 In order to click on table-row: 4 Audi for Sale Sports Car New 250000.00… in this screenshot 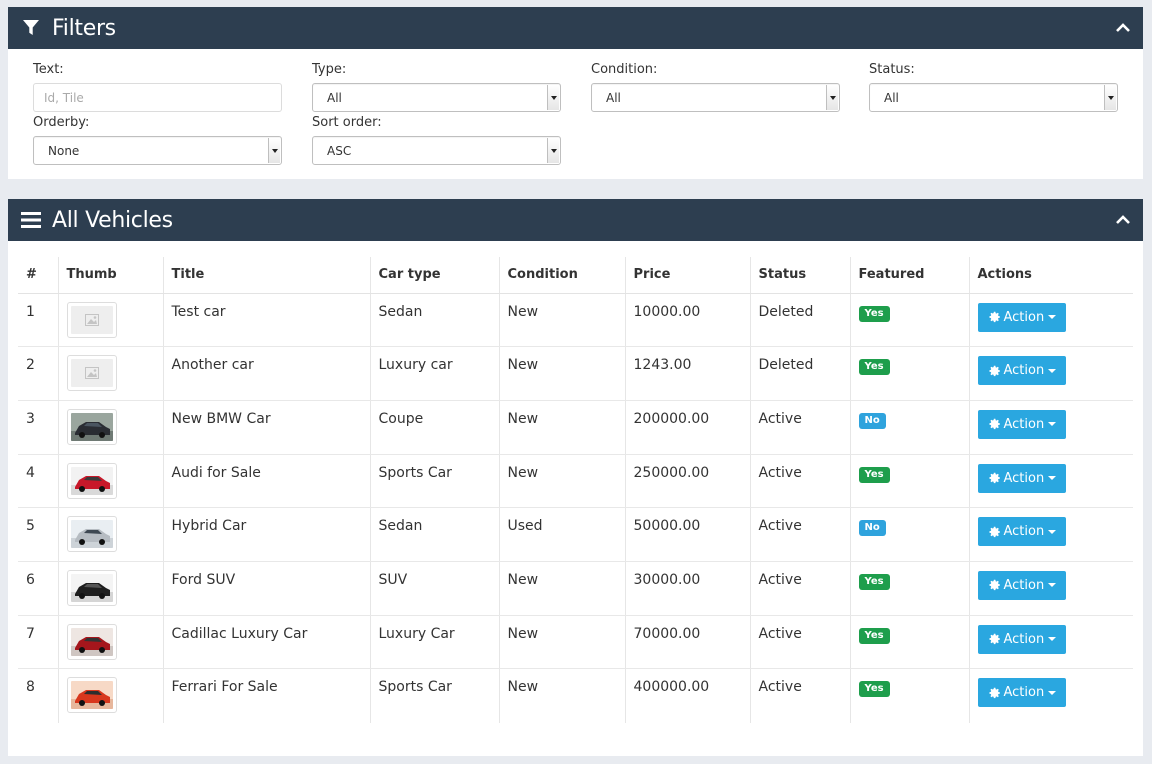, I will do `click(575, 481)`.